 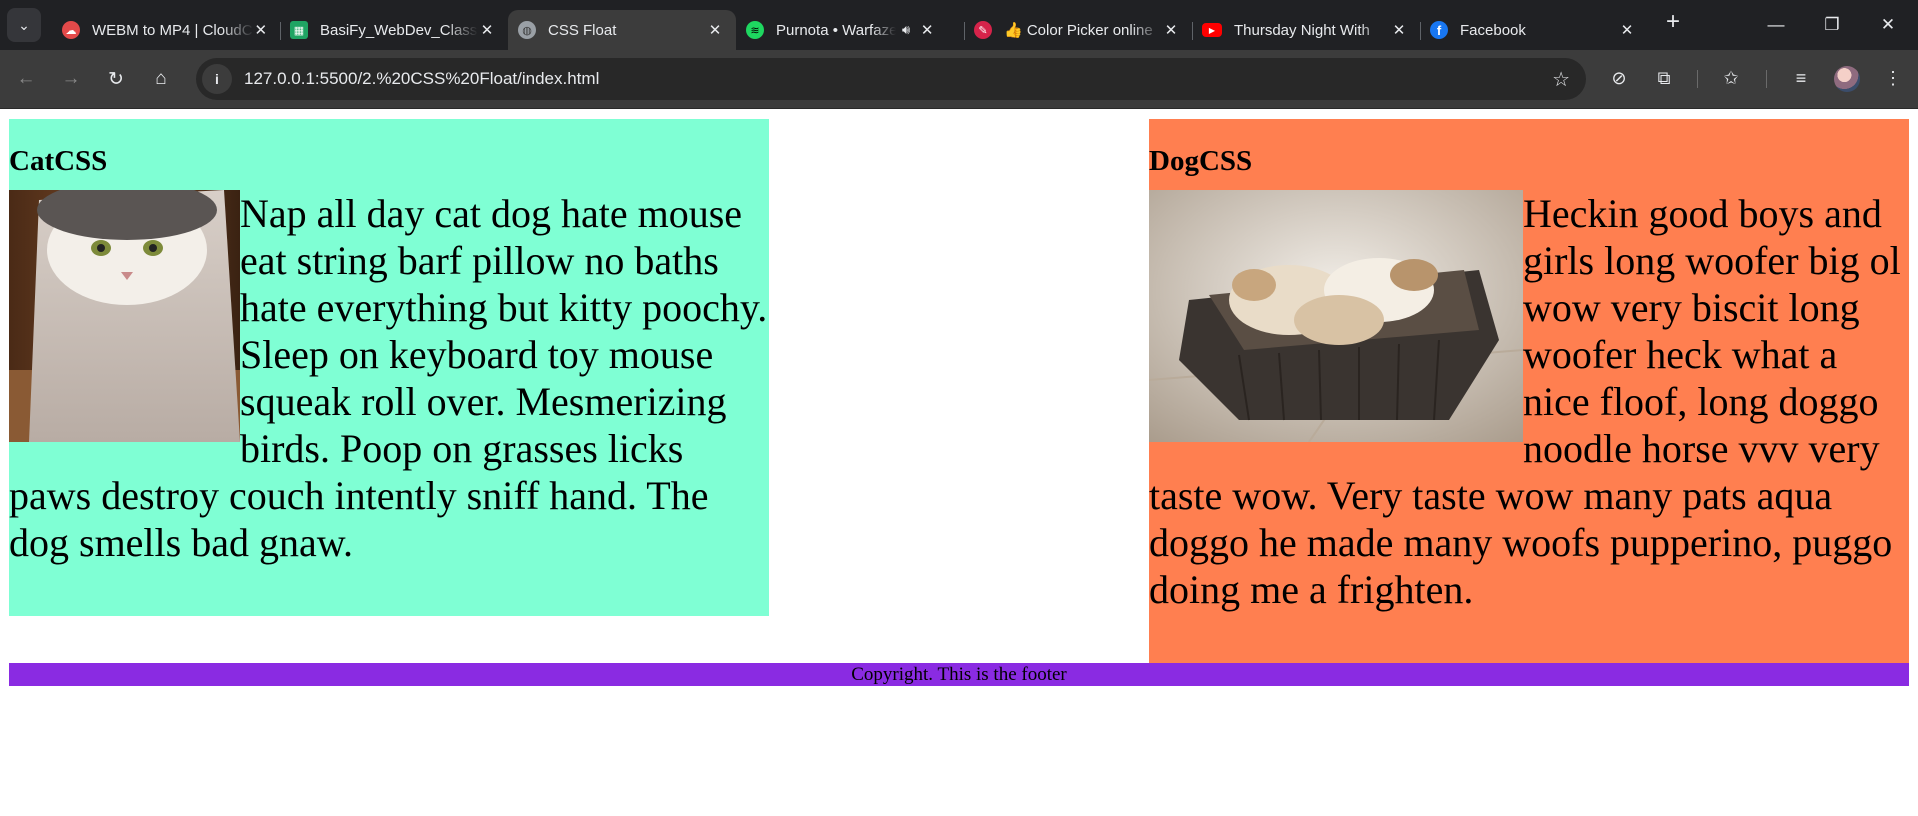 I want to click on dog-heading: DogCSS, so click(x=1201, y=161).